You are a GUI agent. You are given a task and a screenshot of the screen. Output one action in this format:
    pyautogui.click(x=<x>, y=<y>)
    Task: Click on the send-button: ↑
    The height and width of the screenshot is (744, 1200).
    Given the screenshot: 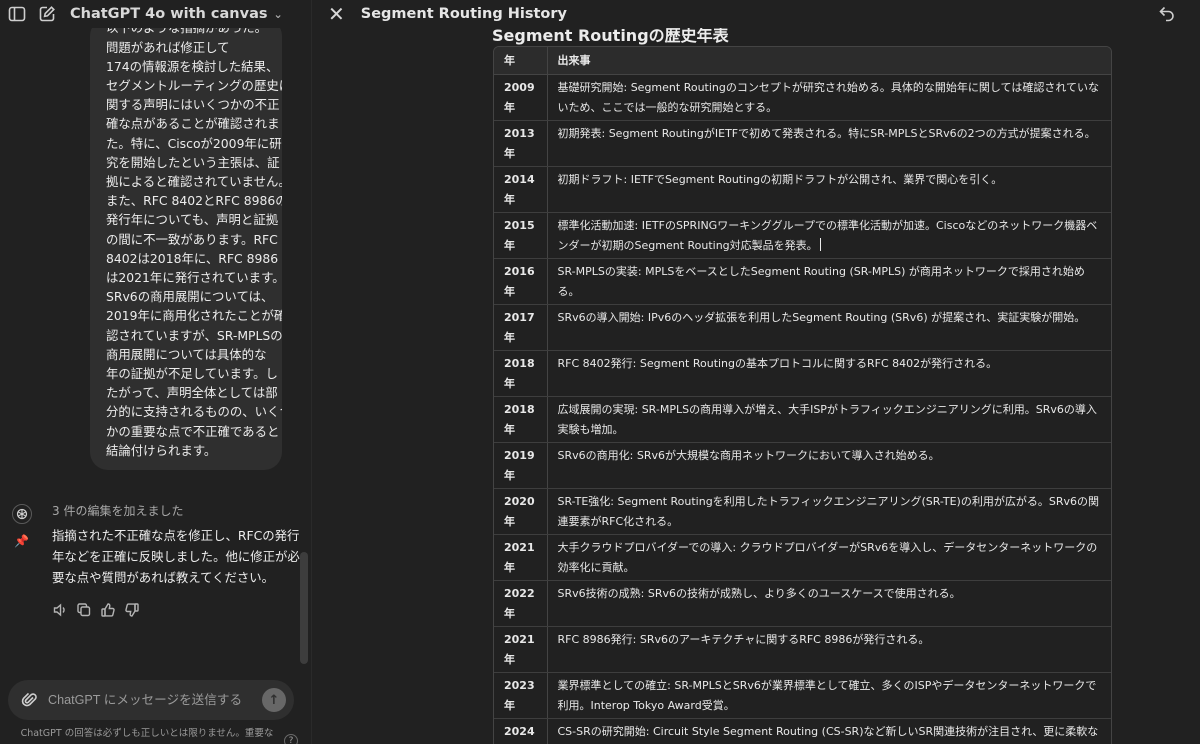 What is the action you would take?
    pyautogui.click(x=274, y=700)
    